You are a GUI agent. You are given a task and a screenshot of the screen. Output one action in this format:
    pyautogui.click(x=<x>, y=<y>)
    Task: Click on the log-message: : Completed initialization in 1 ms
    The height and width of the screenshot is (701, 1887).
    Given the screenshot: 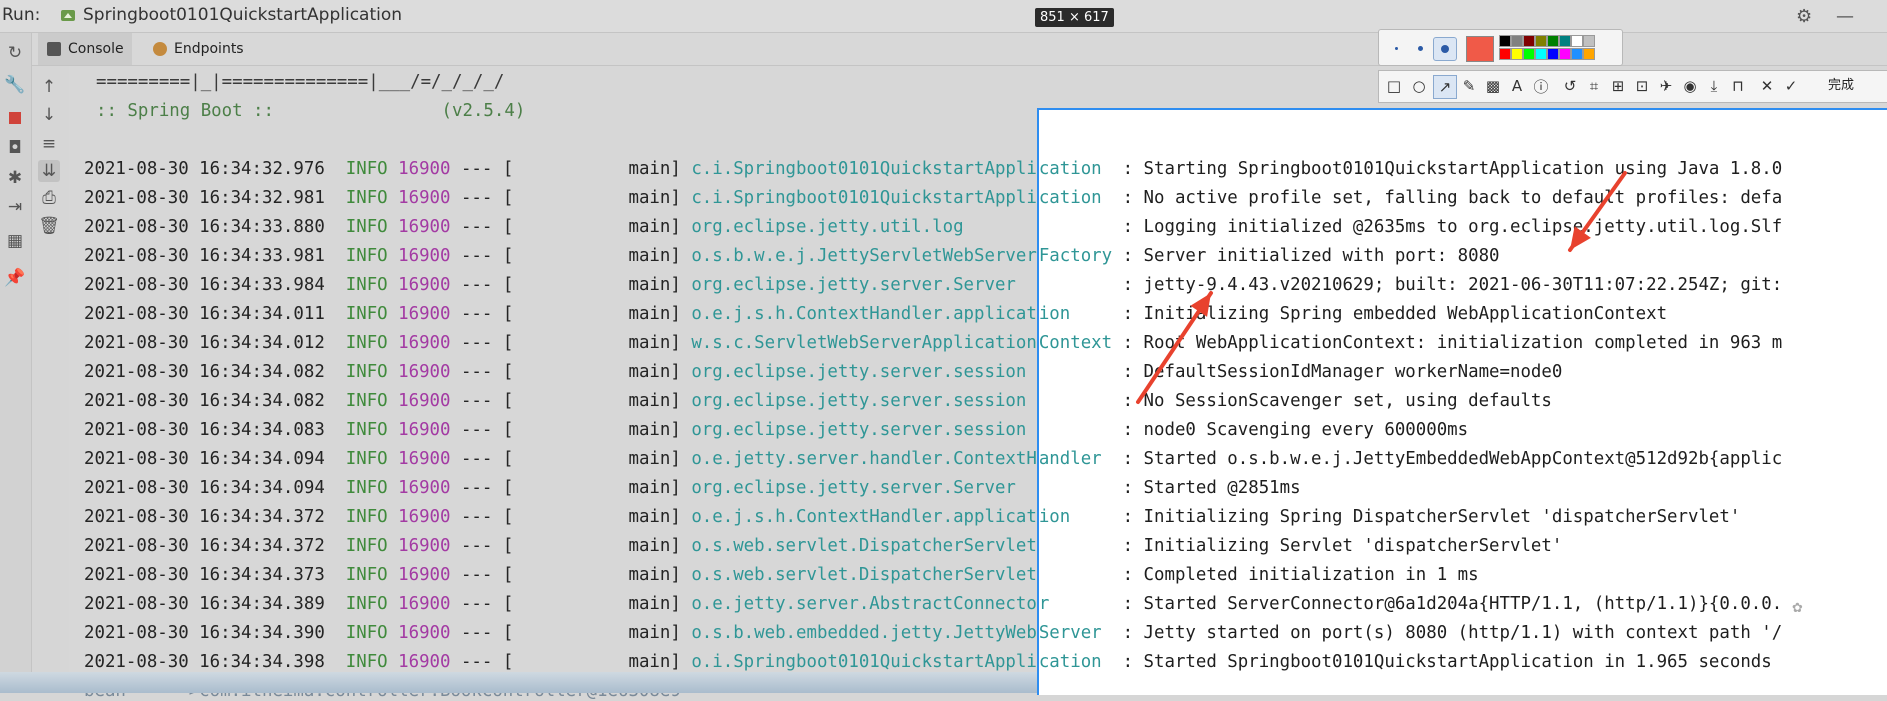 What is the action you would take?
    pyautogui.click(x=1300, y=575)
    